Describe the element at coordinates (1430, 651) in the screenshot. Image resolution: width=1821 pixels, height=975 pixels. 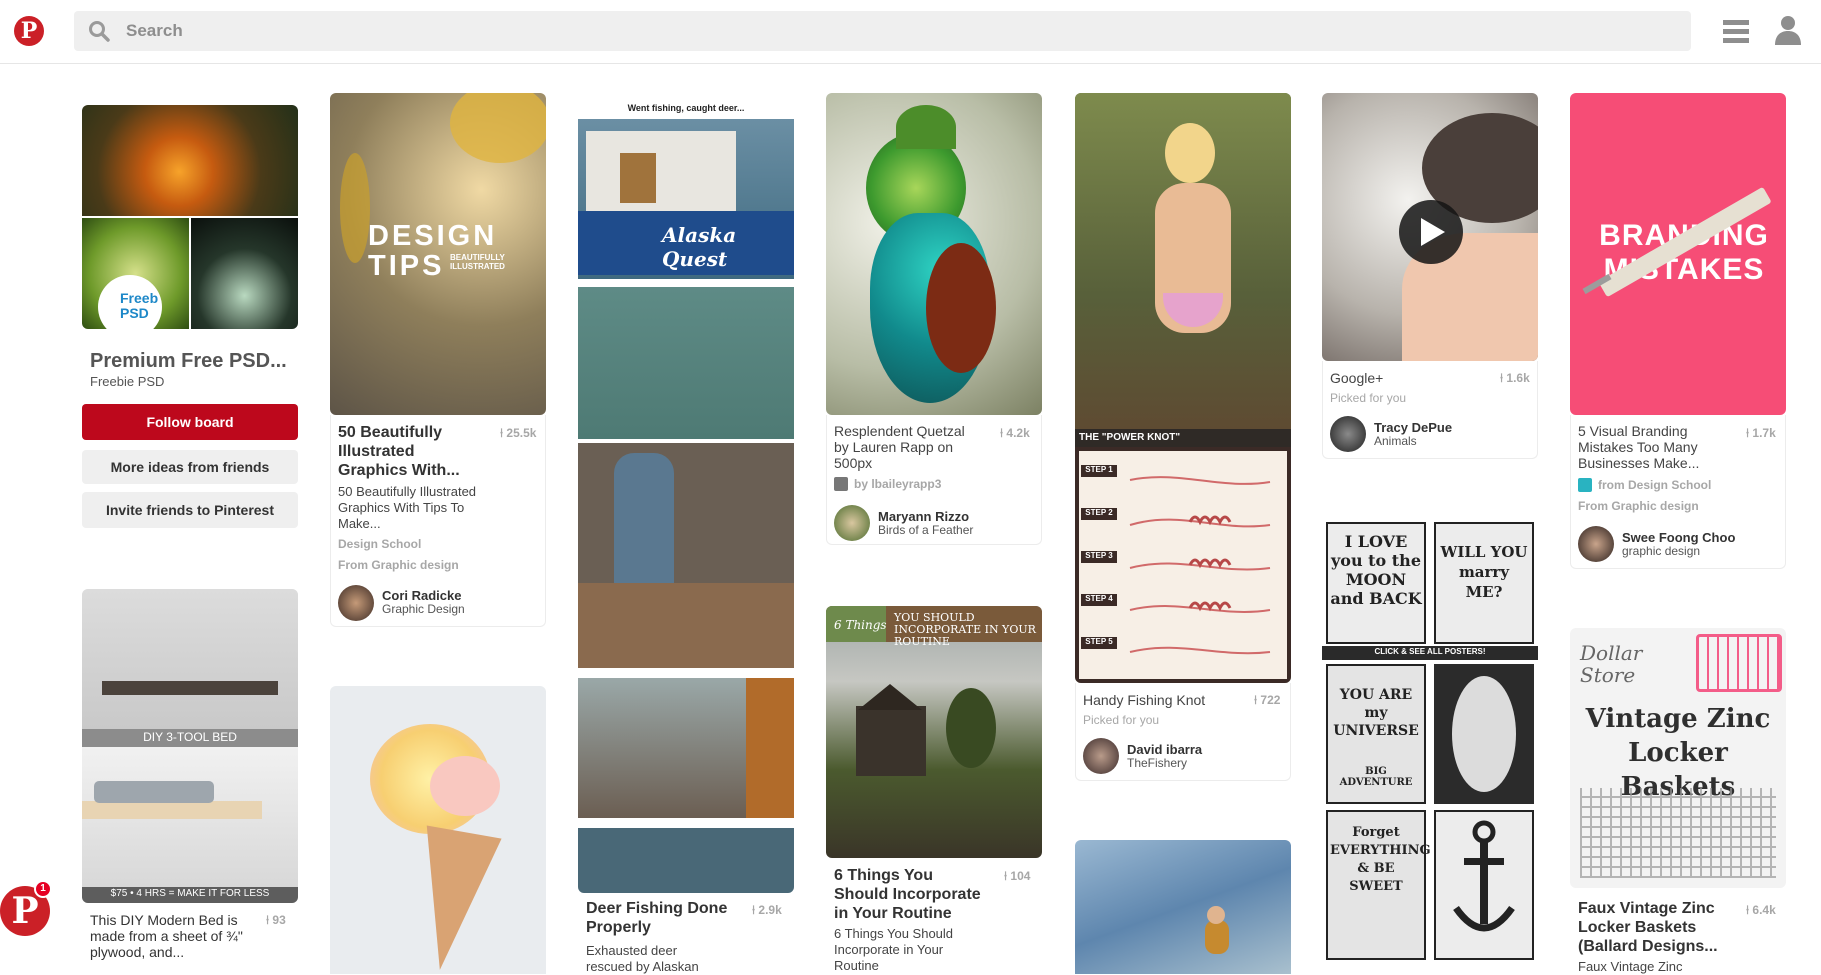
I see `posters-strip: CLICK & SEE ALL POSTERS!` at that location.